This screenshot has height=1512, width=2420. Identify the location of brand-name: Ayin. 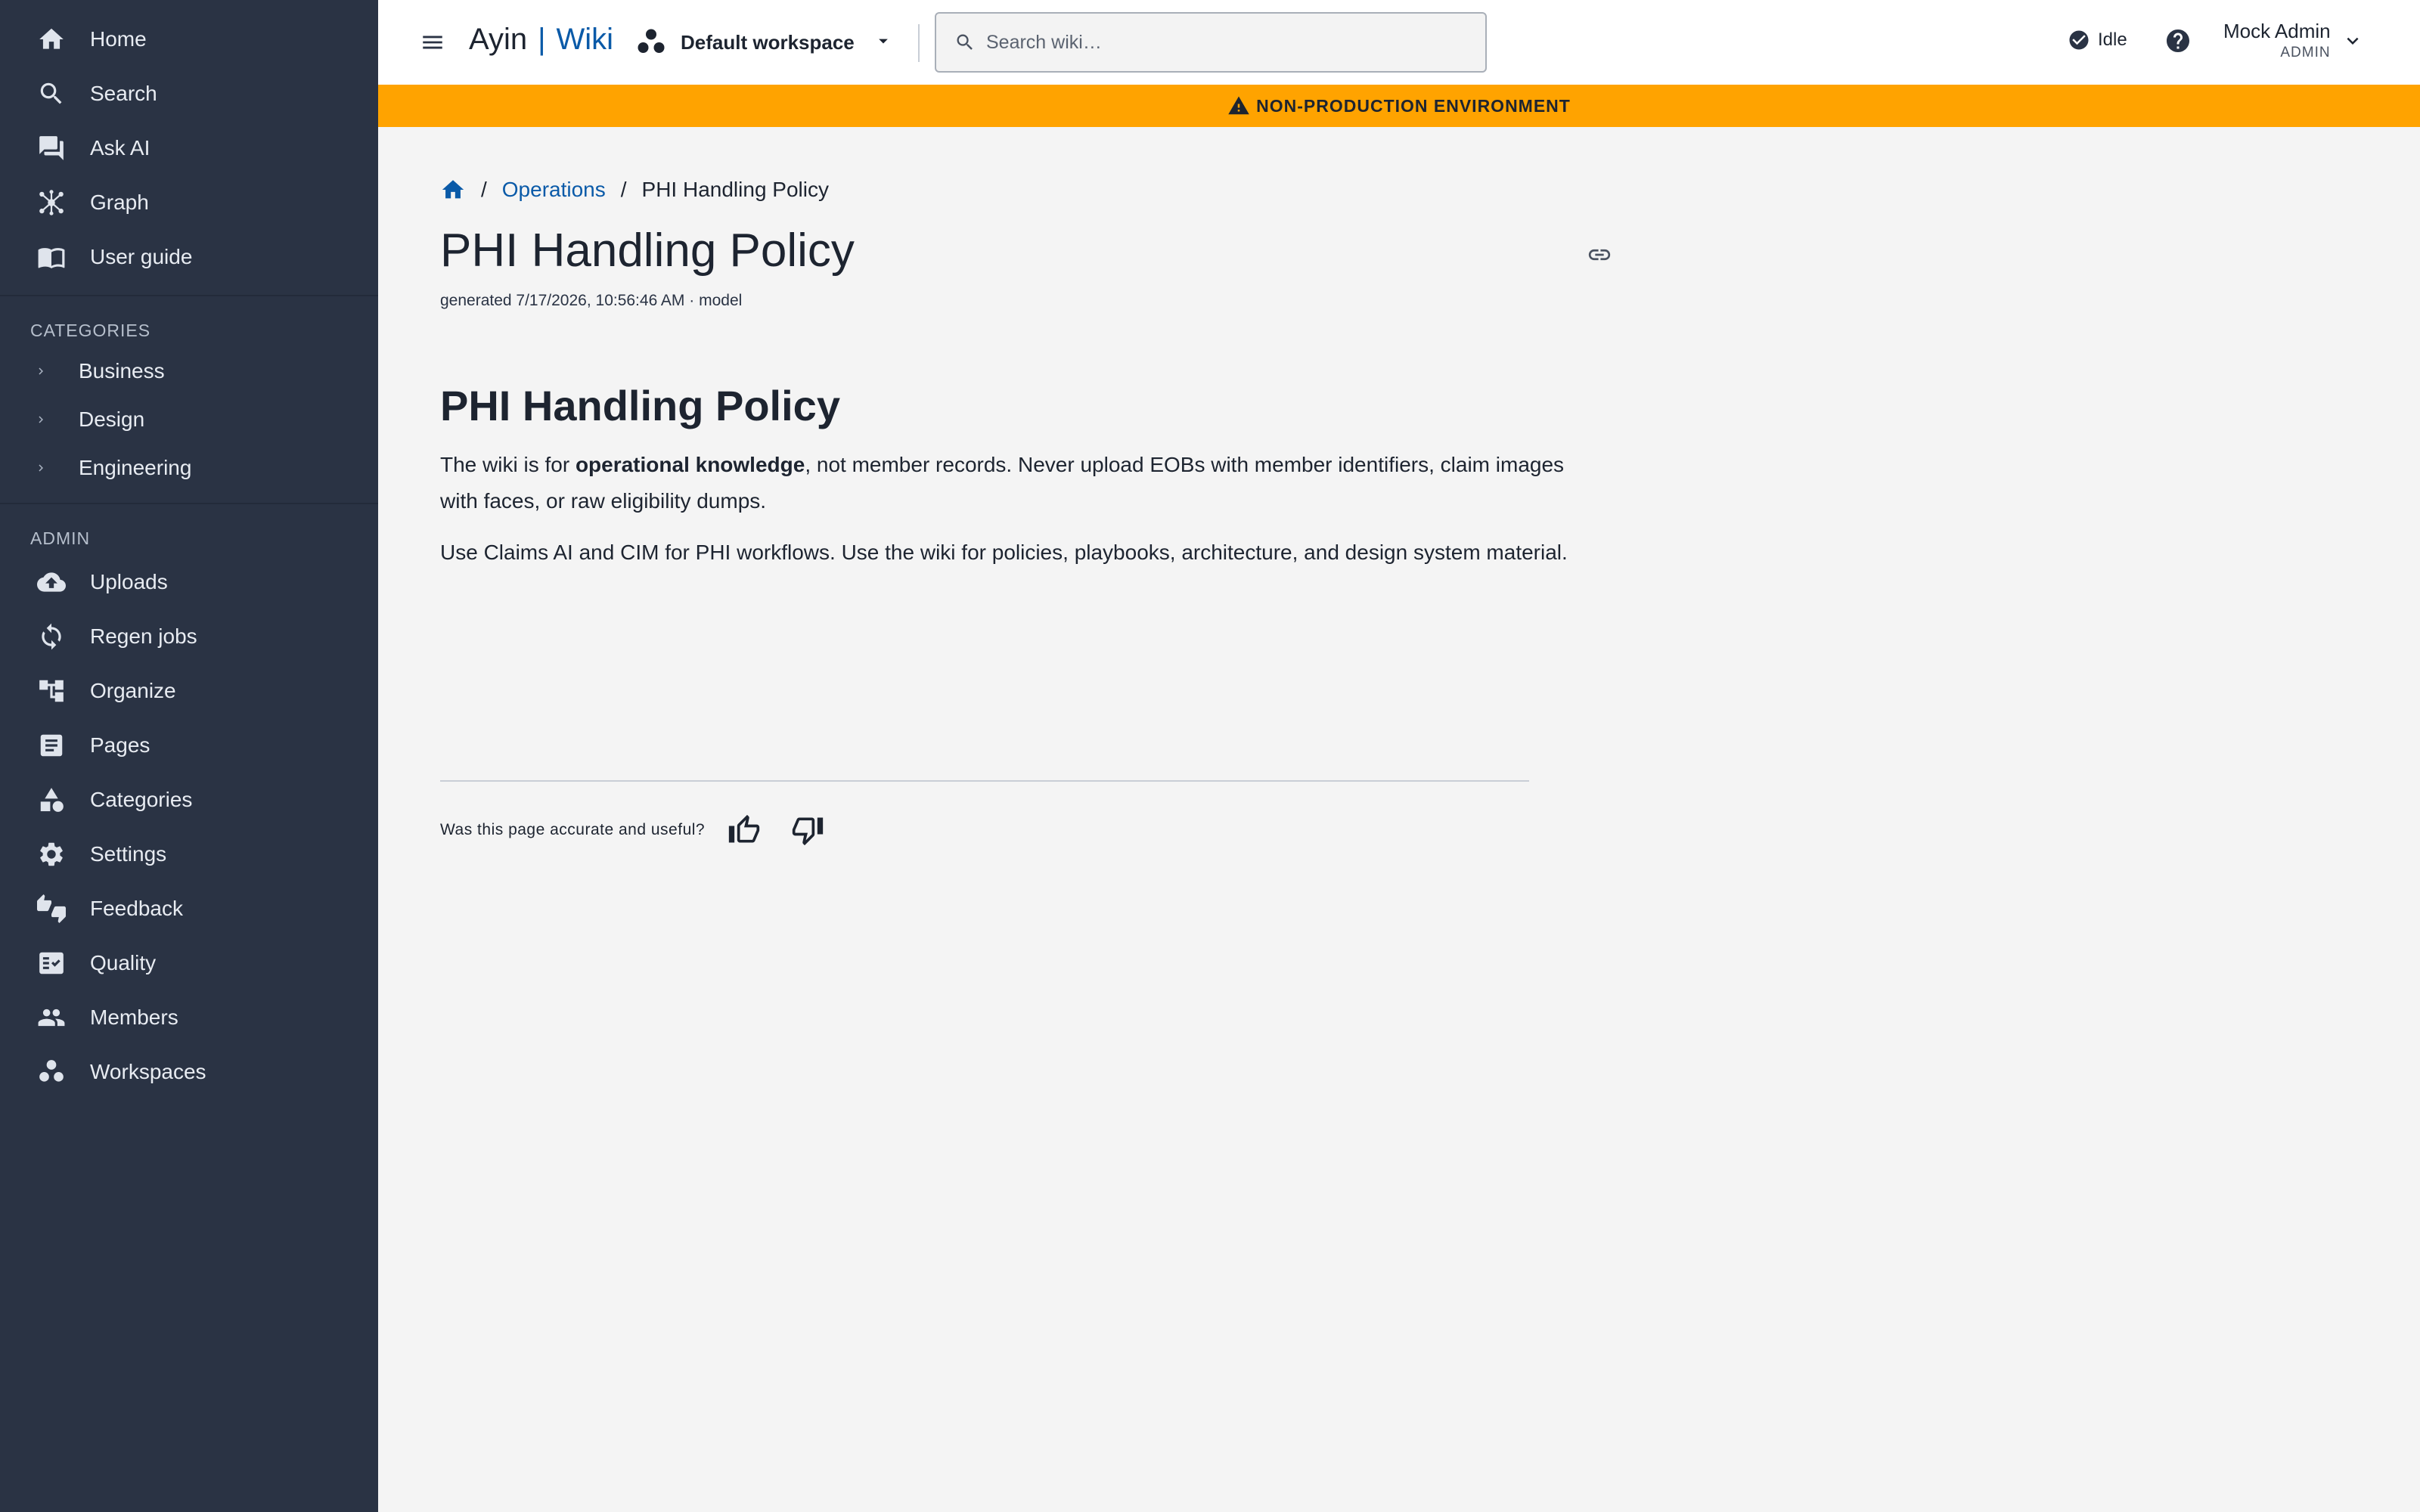
(498, 40).